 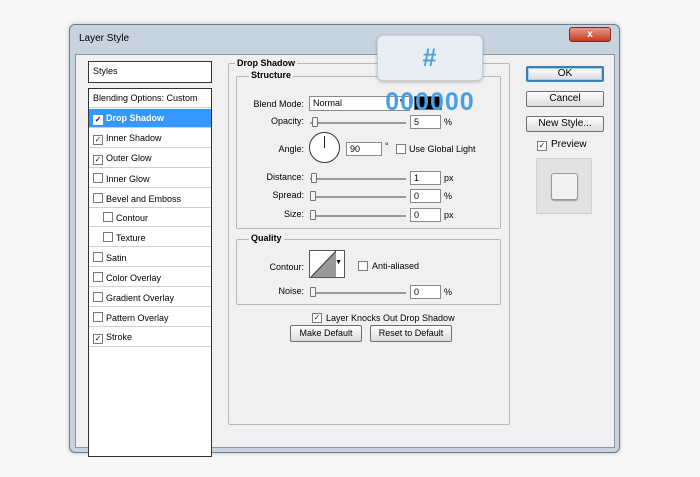 I want to click on styles-list-item: Inner Glow, so click(x=150, y=178).